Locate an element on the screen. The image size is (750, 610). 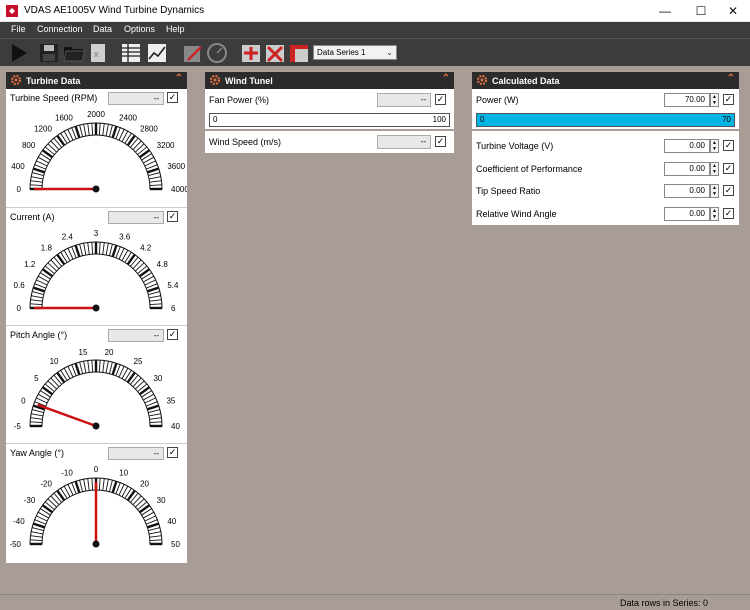
fan-power-slider: 0 100 is located at coordinates (329, 120).